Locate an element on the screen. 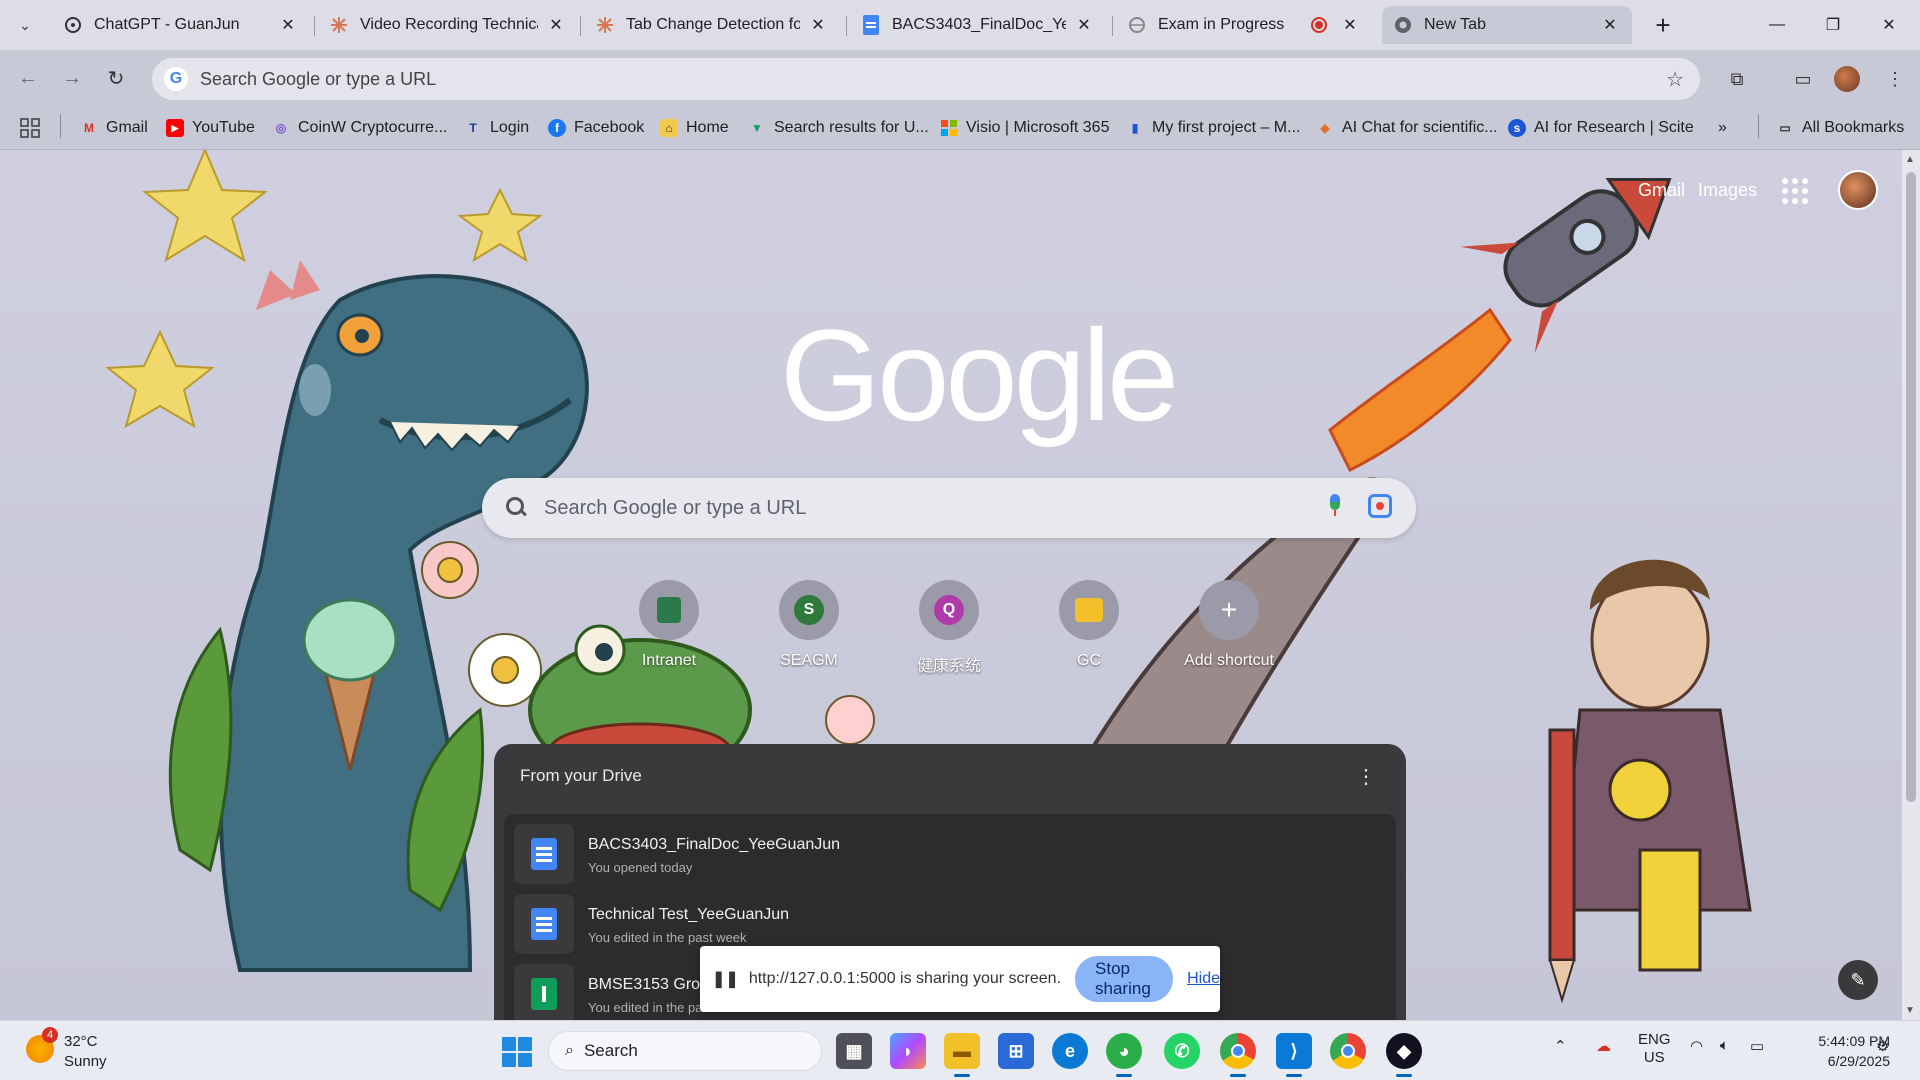 The image size is (1920, 1080). plus-icon: + is located at coordinates (1663, 24).